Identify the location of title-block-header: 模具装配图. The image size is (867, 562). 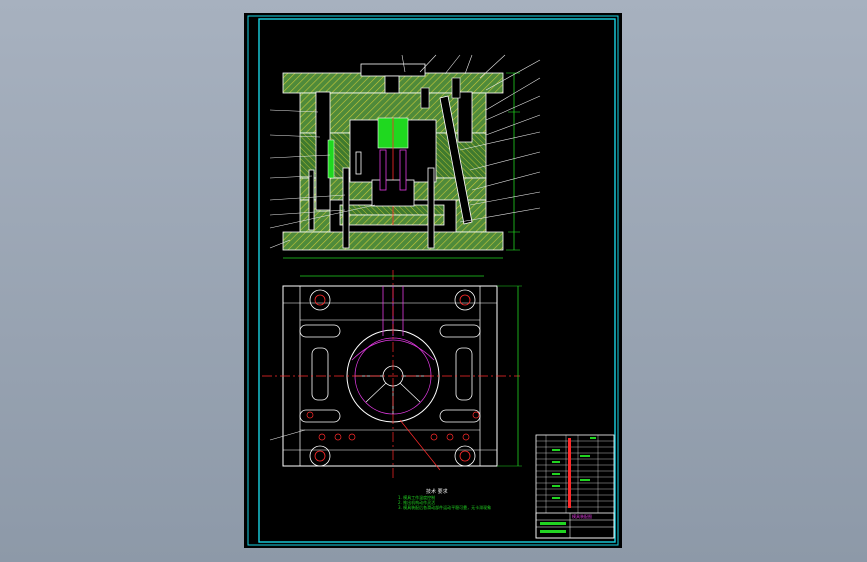
(582, 516).